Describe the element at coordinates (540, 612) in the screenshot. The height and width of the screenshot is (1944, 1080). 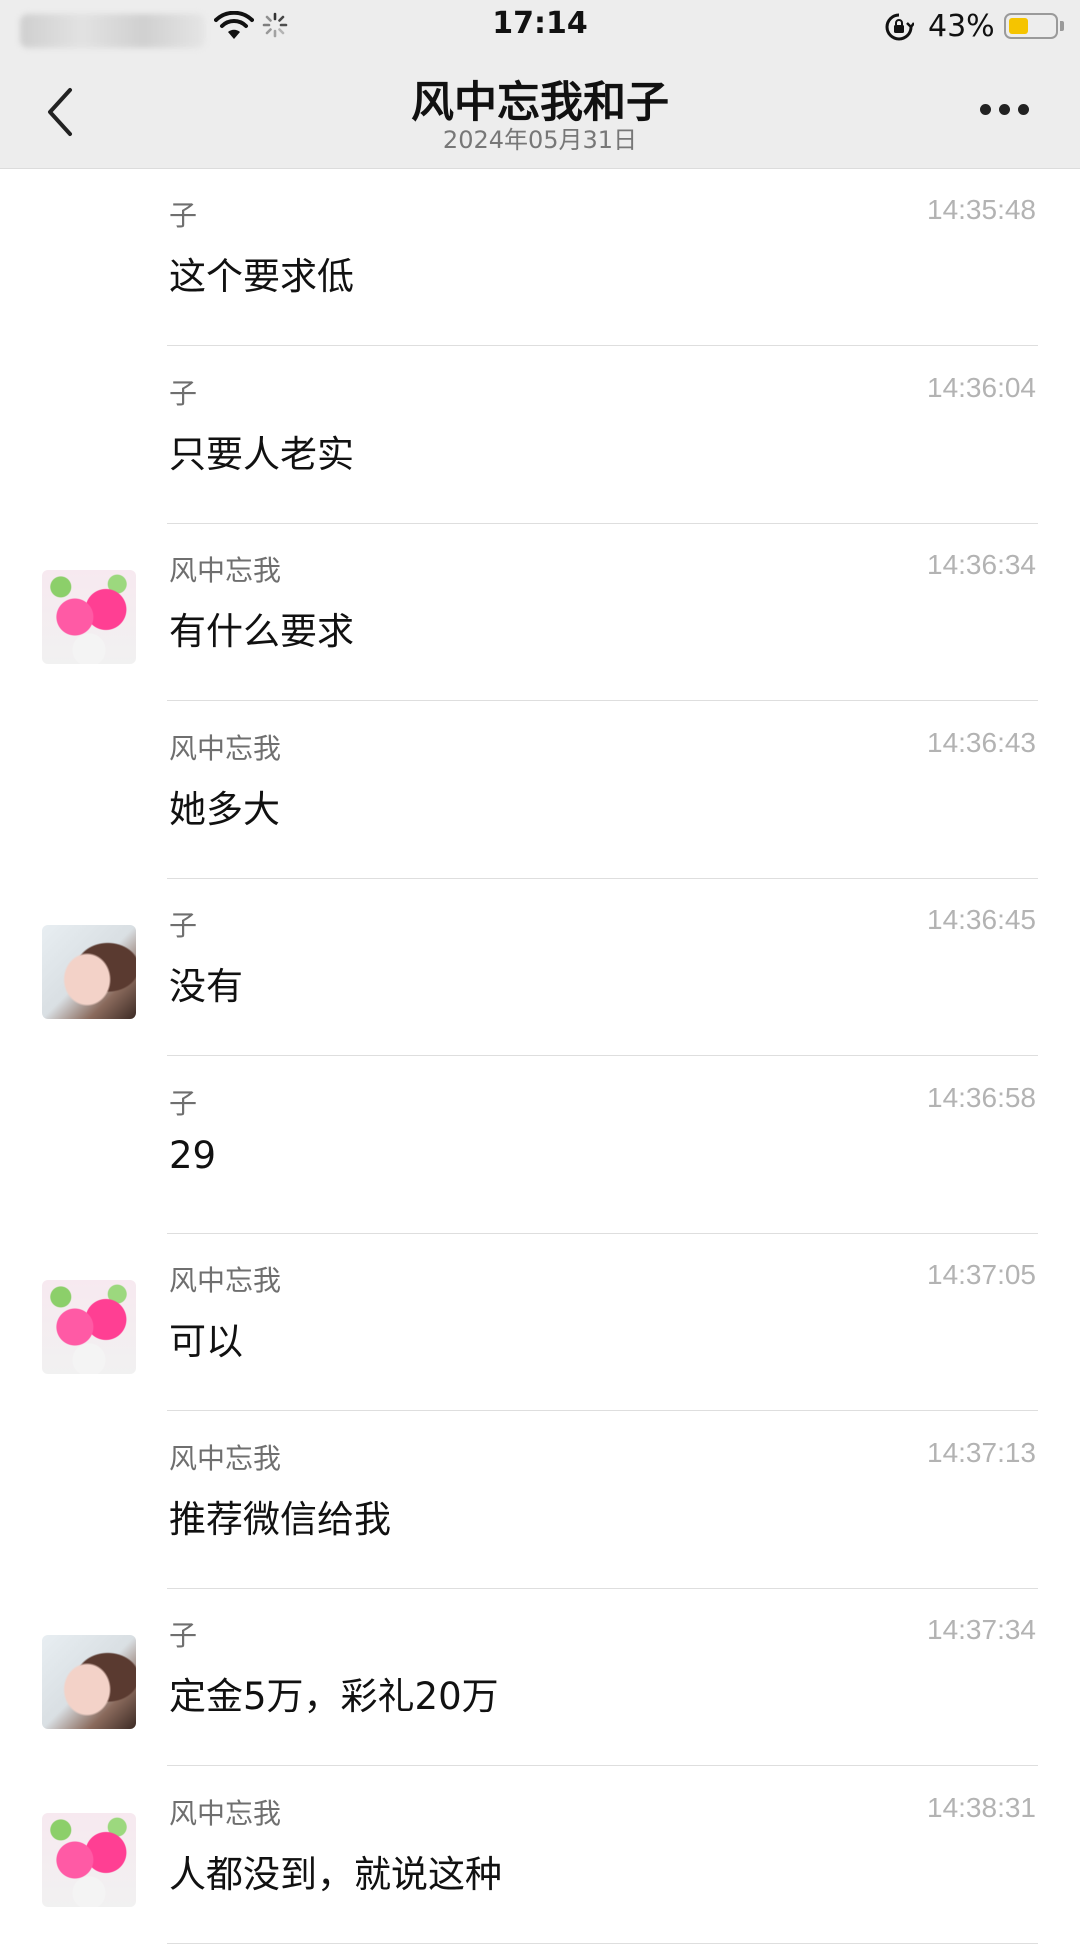
I see `message-item: 风中忘我 14:36:34 有什么要求` at that location.